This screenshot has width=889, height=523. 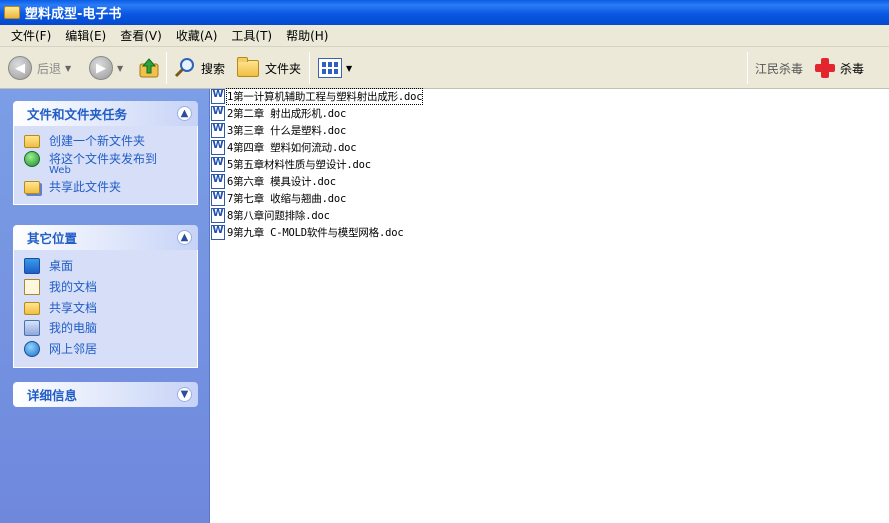 I want to click on place-desktop: 桌面, so click(x=105, y=266).